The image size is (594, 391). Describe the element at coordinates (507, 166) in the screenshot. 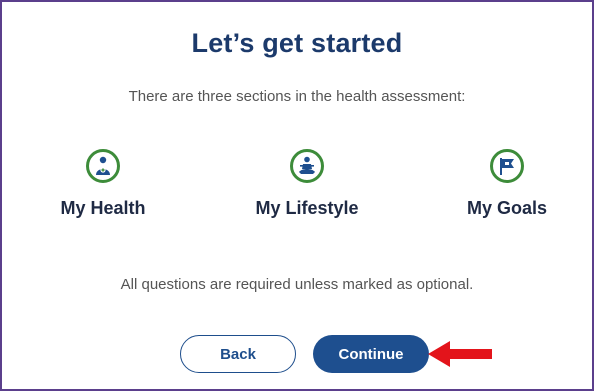

I see `goals-flag-icon` at that location.